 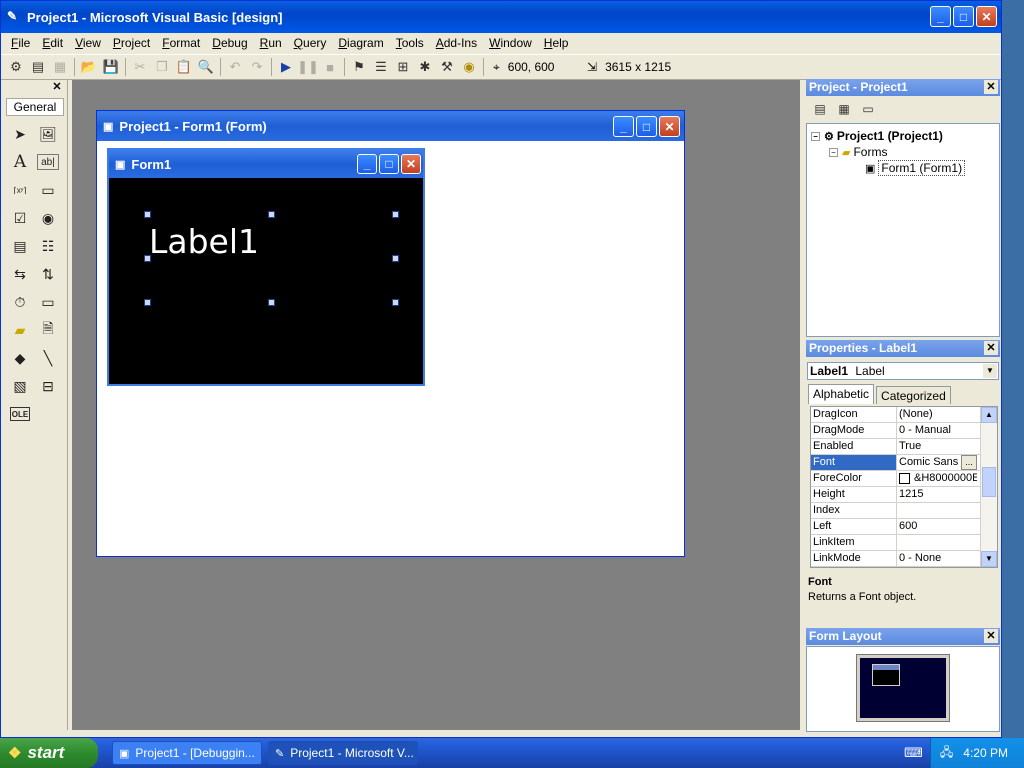 What do you see at coordinates (367, 164) in the screenshot?
I see `form1-minimize-button: _` at bounding box center [367, 164].